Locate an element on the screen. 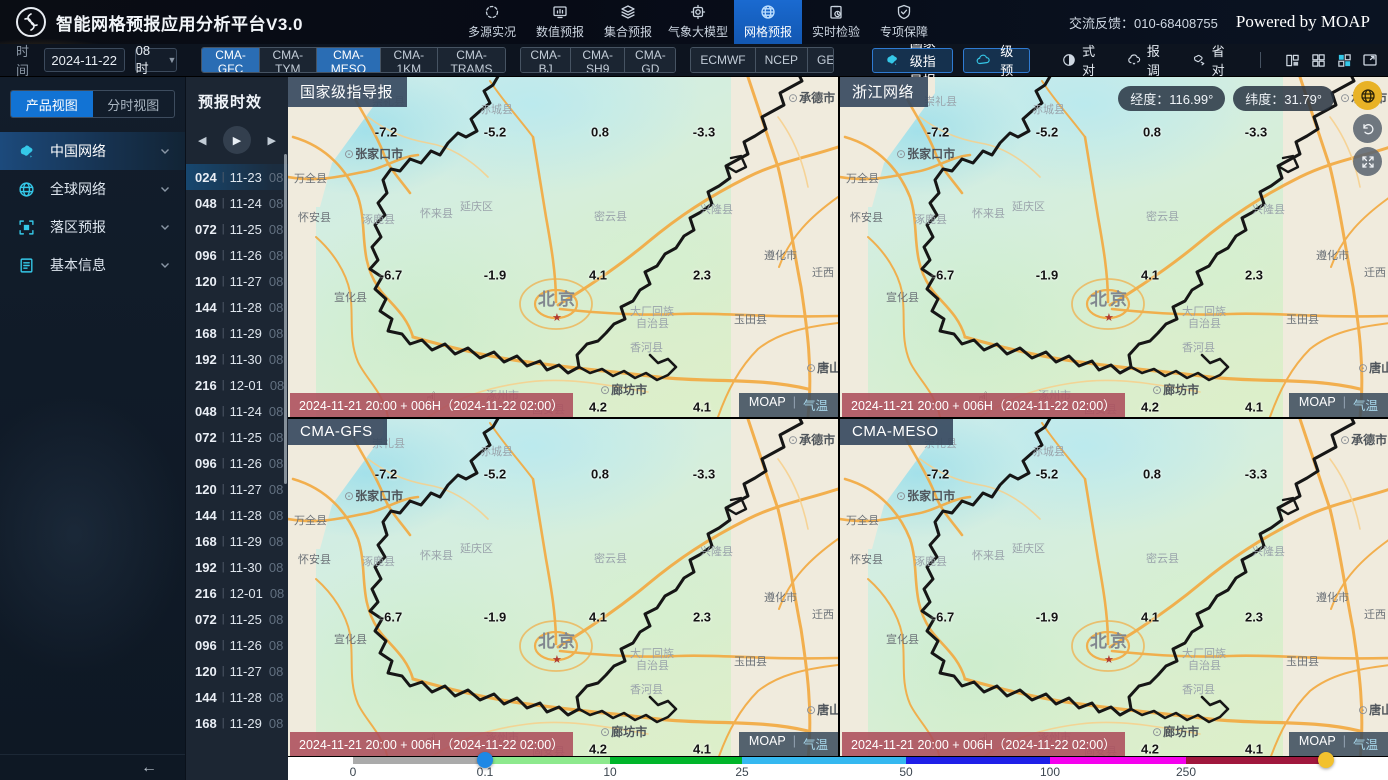  toggle-国家级指导报: 国家级指导报 is located at coordinates (913, 61).